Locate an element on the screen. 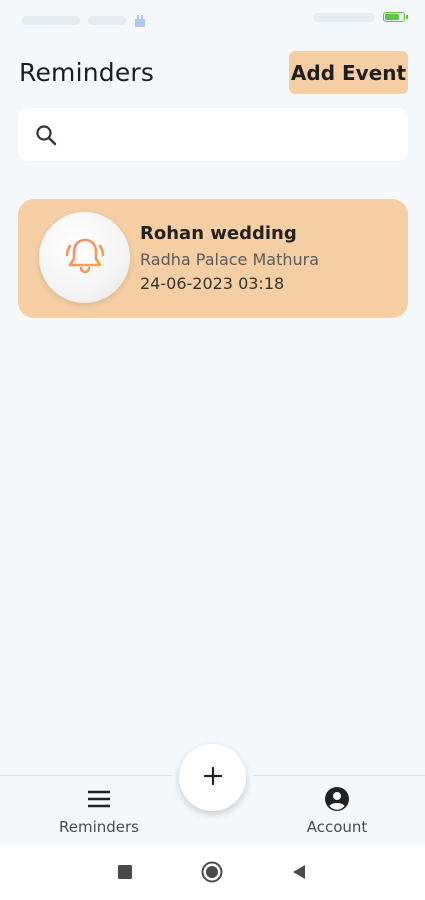 This screenshot has width=425, height=900. recent-apps-button is located at coordinates (125, 872).